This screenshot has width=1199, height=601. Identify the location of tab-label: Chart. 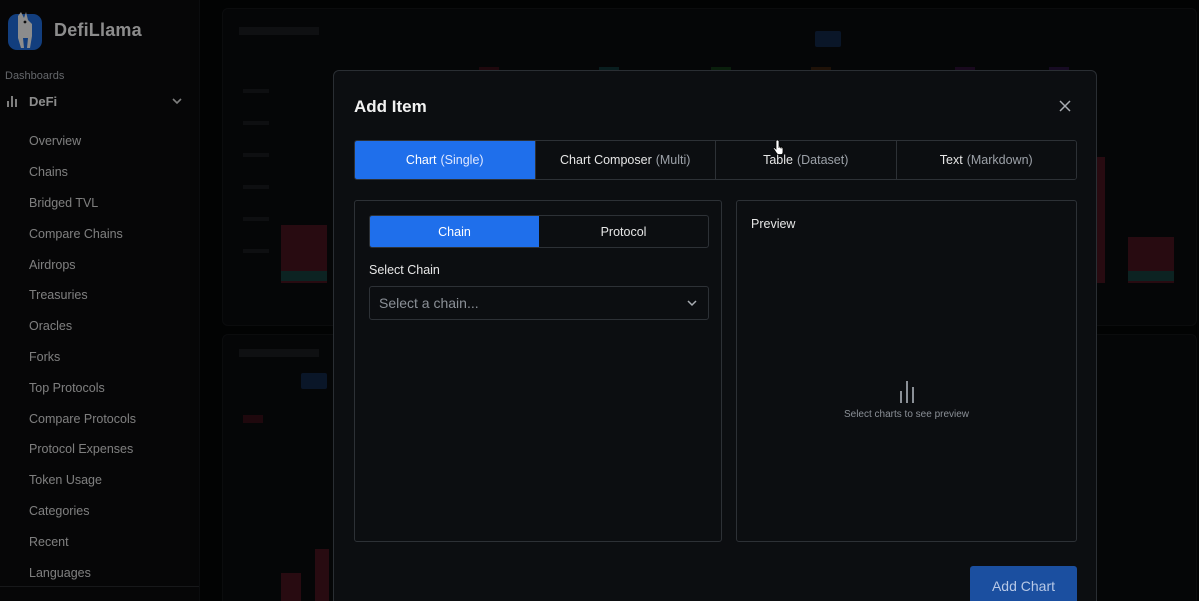
(421, 160).